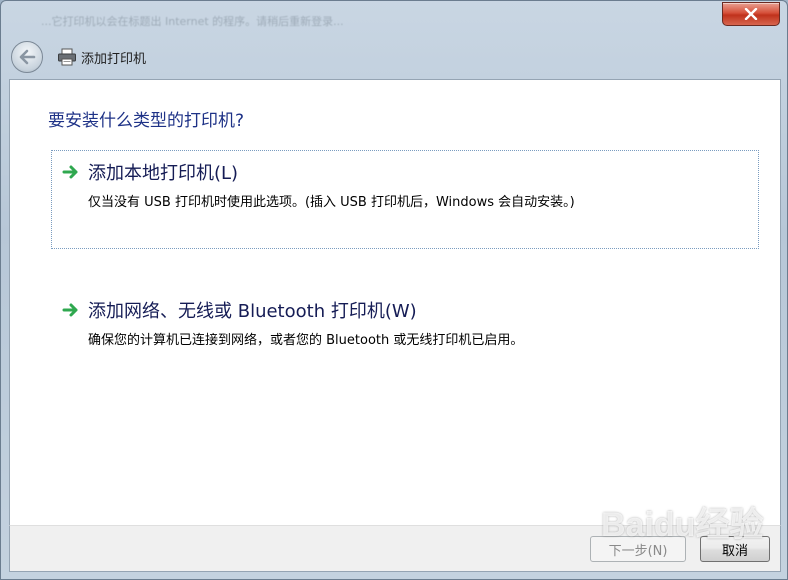 This screenshot has height=580, width=788. Describe the element at coordinates (735, 549) in the screenshot. I see `cancel-button: 取消` at that location.